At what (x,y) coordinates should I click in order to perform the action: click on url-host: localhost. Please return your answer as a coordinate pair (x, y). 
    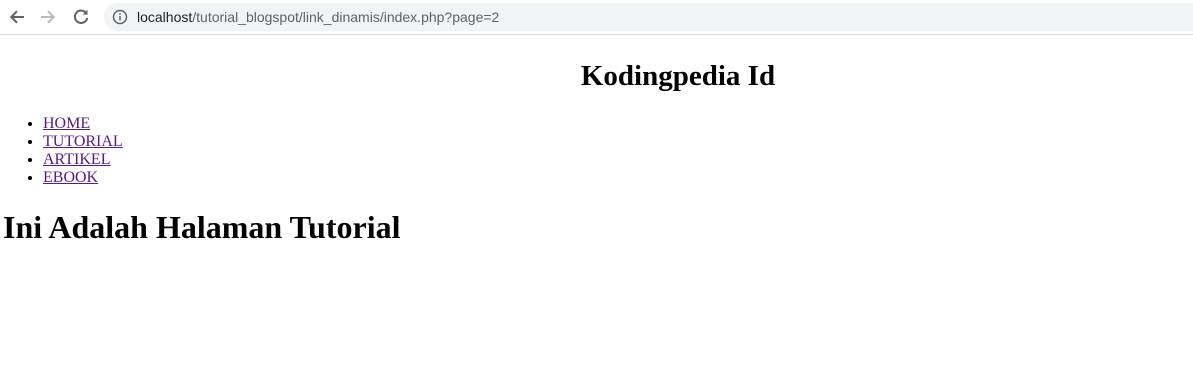
    Looking at the image, I should click on (165, 17).